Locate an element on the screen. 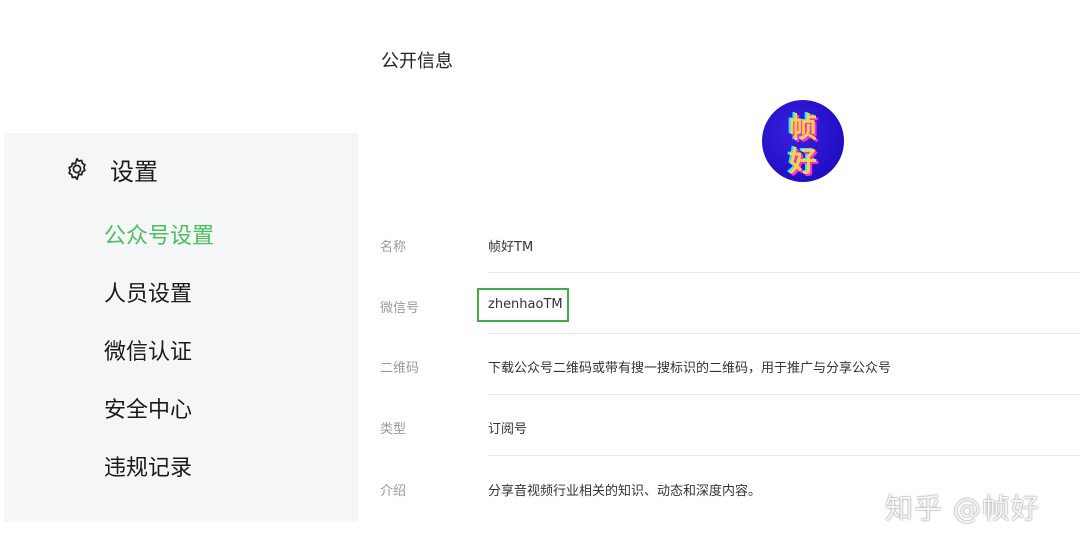  sidebar-item-violation-records: 违规记录 is located at coordinates (148, 469).